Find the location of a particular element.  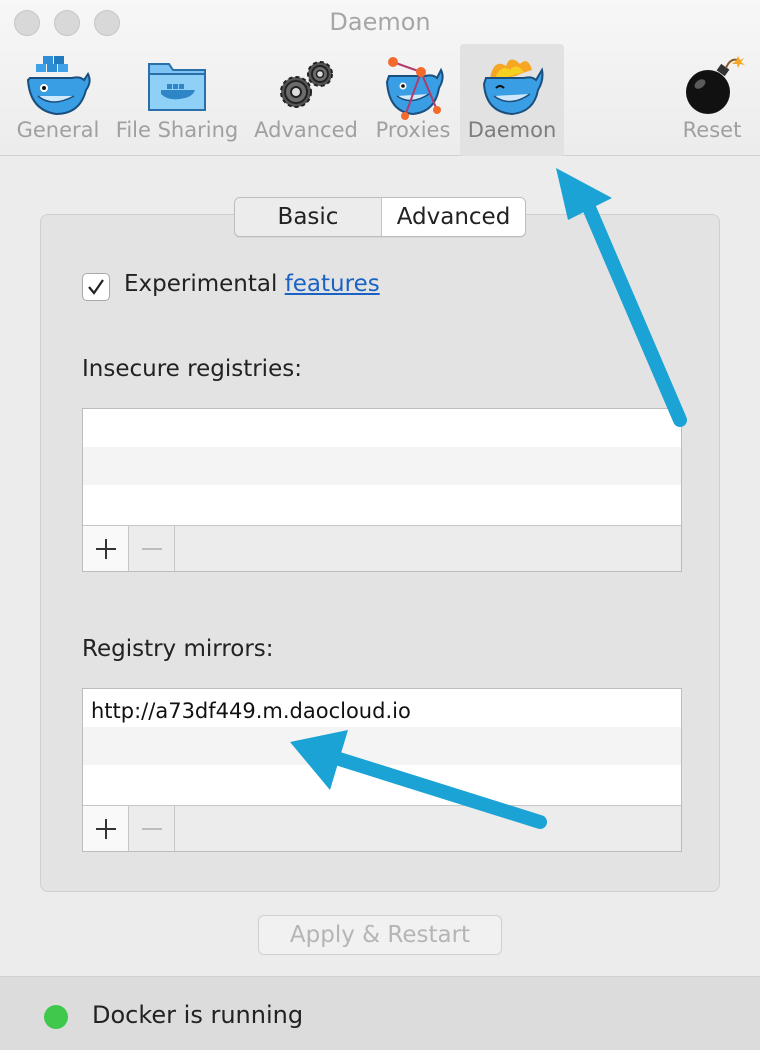

proxy-whale-icon is located at coordinates (414, 88).